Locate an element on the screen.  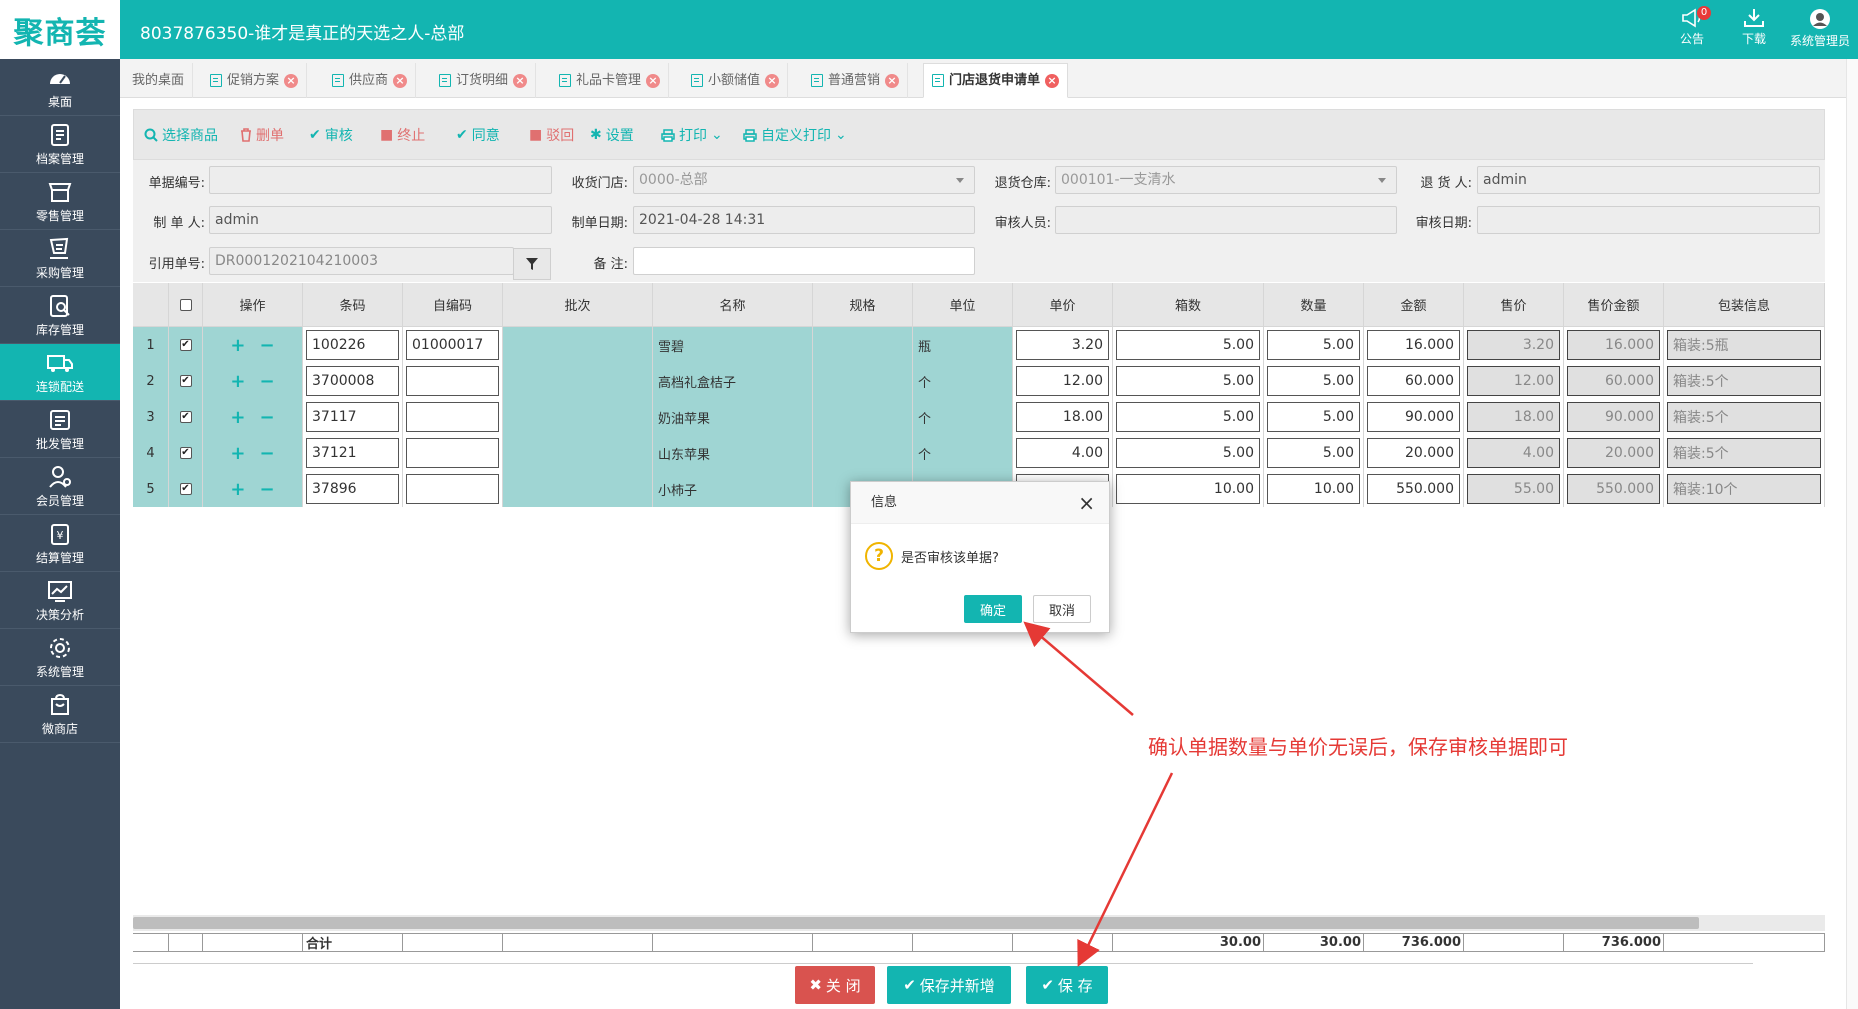
barcode-cell: 100226 is located at coordinates (353, 345).